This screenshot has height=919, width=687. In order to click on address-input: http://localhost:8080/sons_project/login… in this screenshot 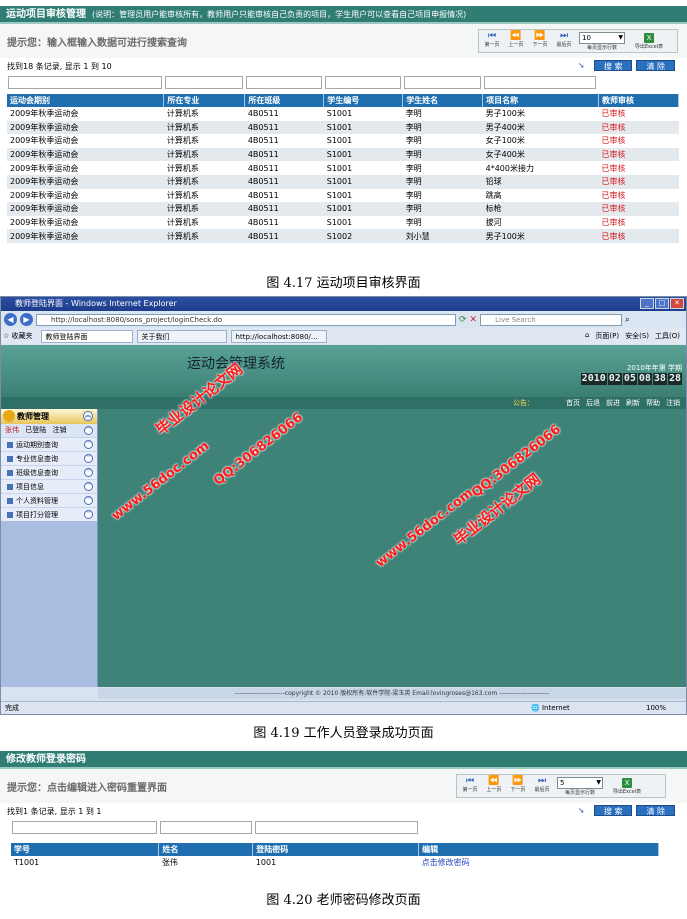, I will do `click(246, 319)`.